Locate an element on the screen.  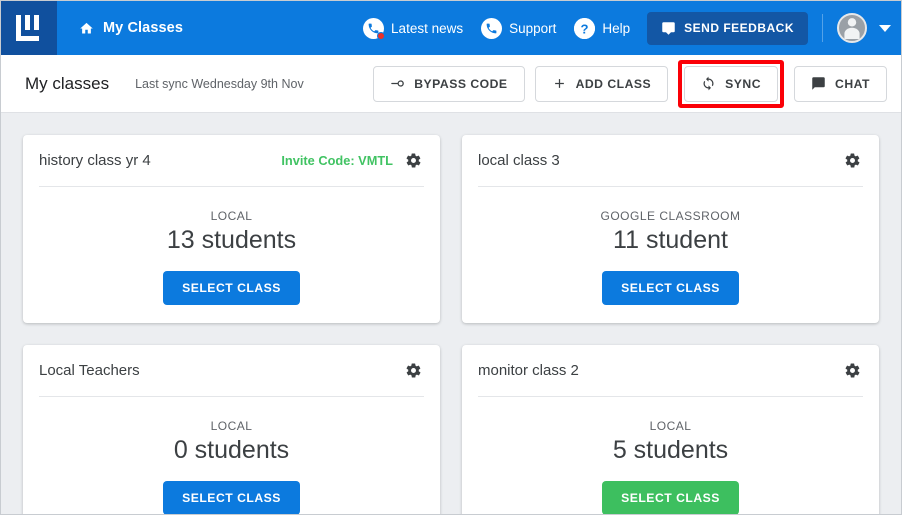
avatar-person-icon is located at coordinates (852, 28).